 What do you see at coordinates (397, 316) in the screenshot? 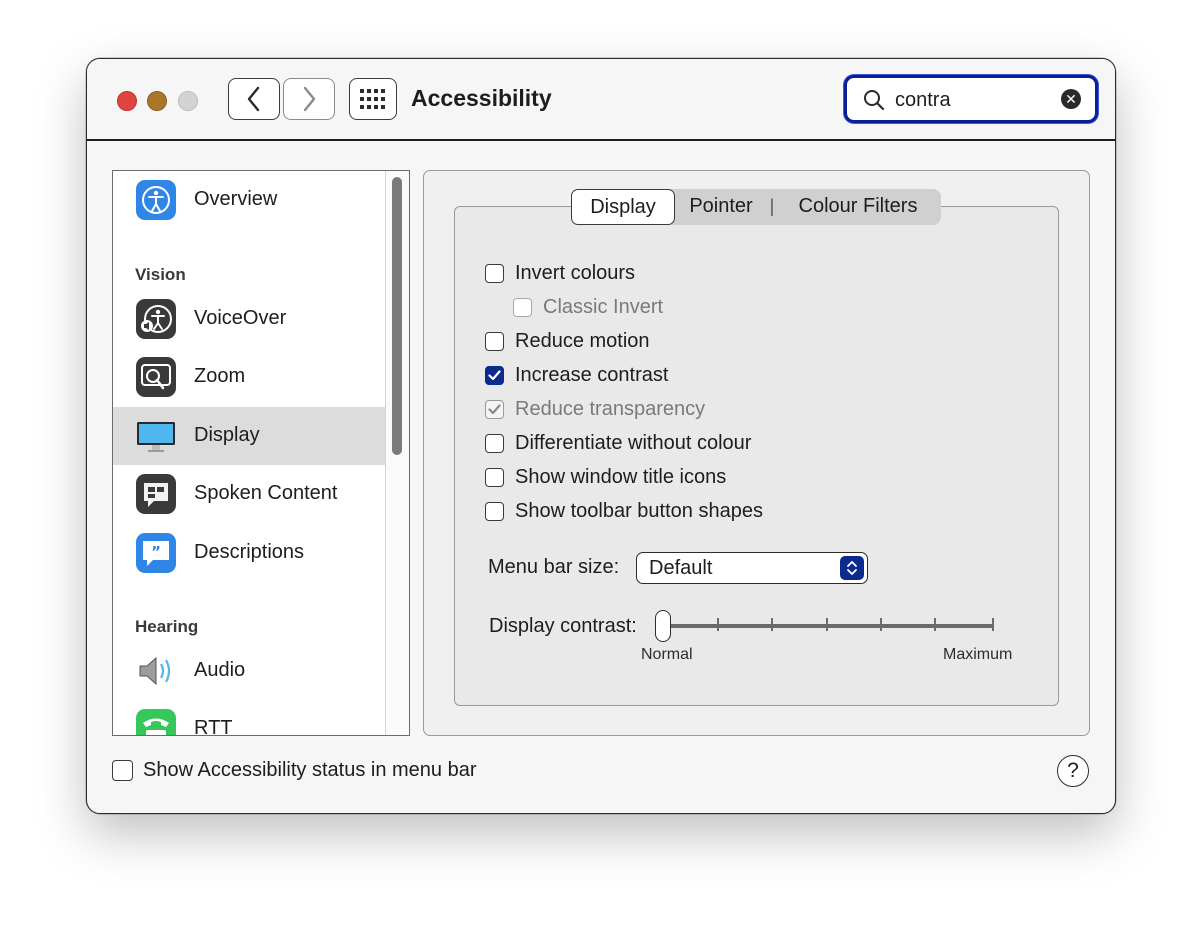
I see `sidebar-scroll-thumb` at bounding box center [397, 316].